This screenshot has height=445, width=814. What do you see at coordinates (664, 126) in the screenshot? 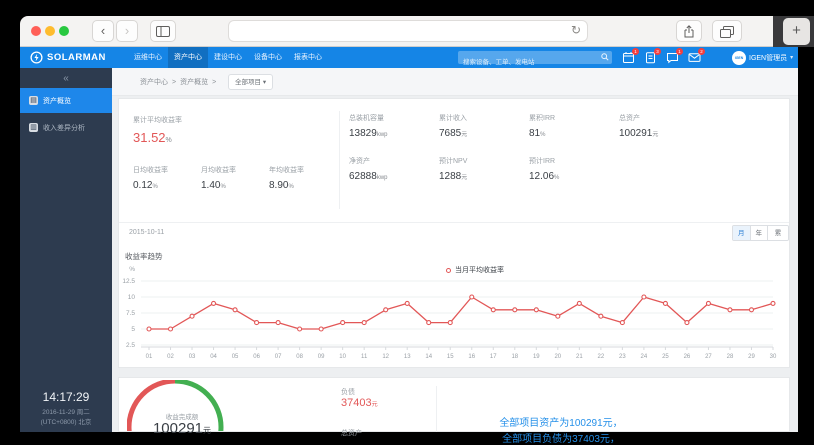
I see `stat-total-assets: 总资产 100291元` at bounding box center [664, 126].